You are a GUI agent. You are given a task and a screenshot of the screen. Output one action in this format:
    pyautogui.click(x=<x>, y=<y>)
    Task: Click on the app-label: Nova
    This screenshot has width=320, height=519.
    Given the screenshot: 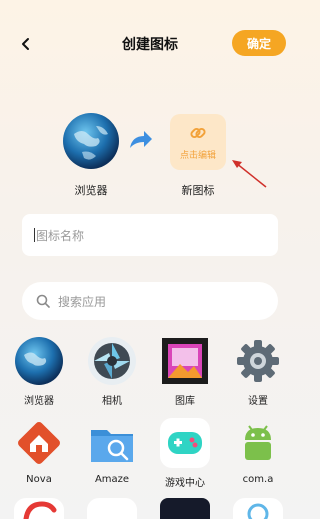 What is the action you would take?
    pyautogui.click(x=39, y=479)
    